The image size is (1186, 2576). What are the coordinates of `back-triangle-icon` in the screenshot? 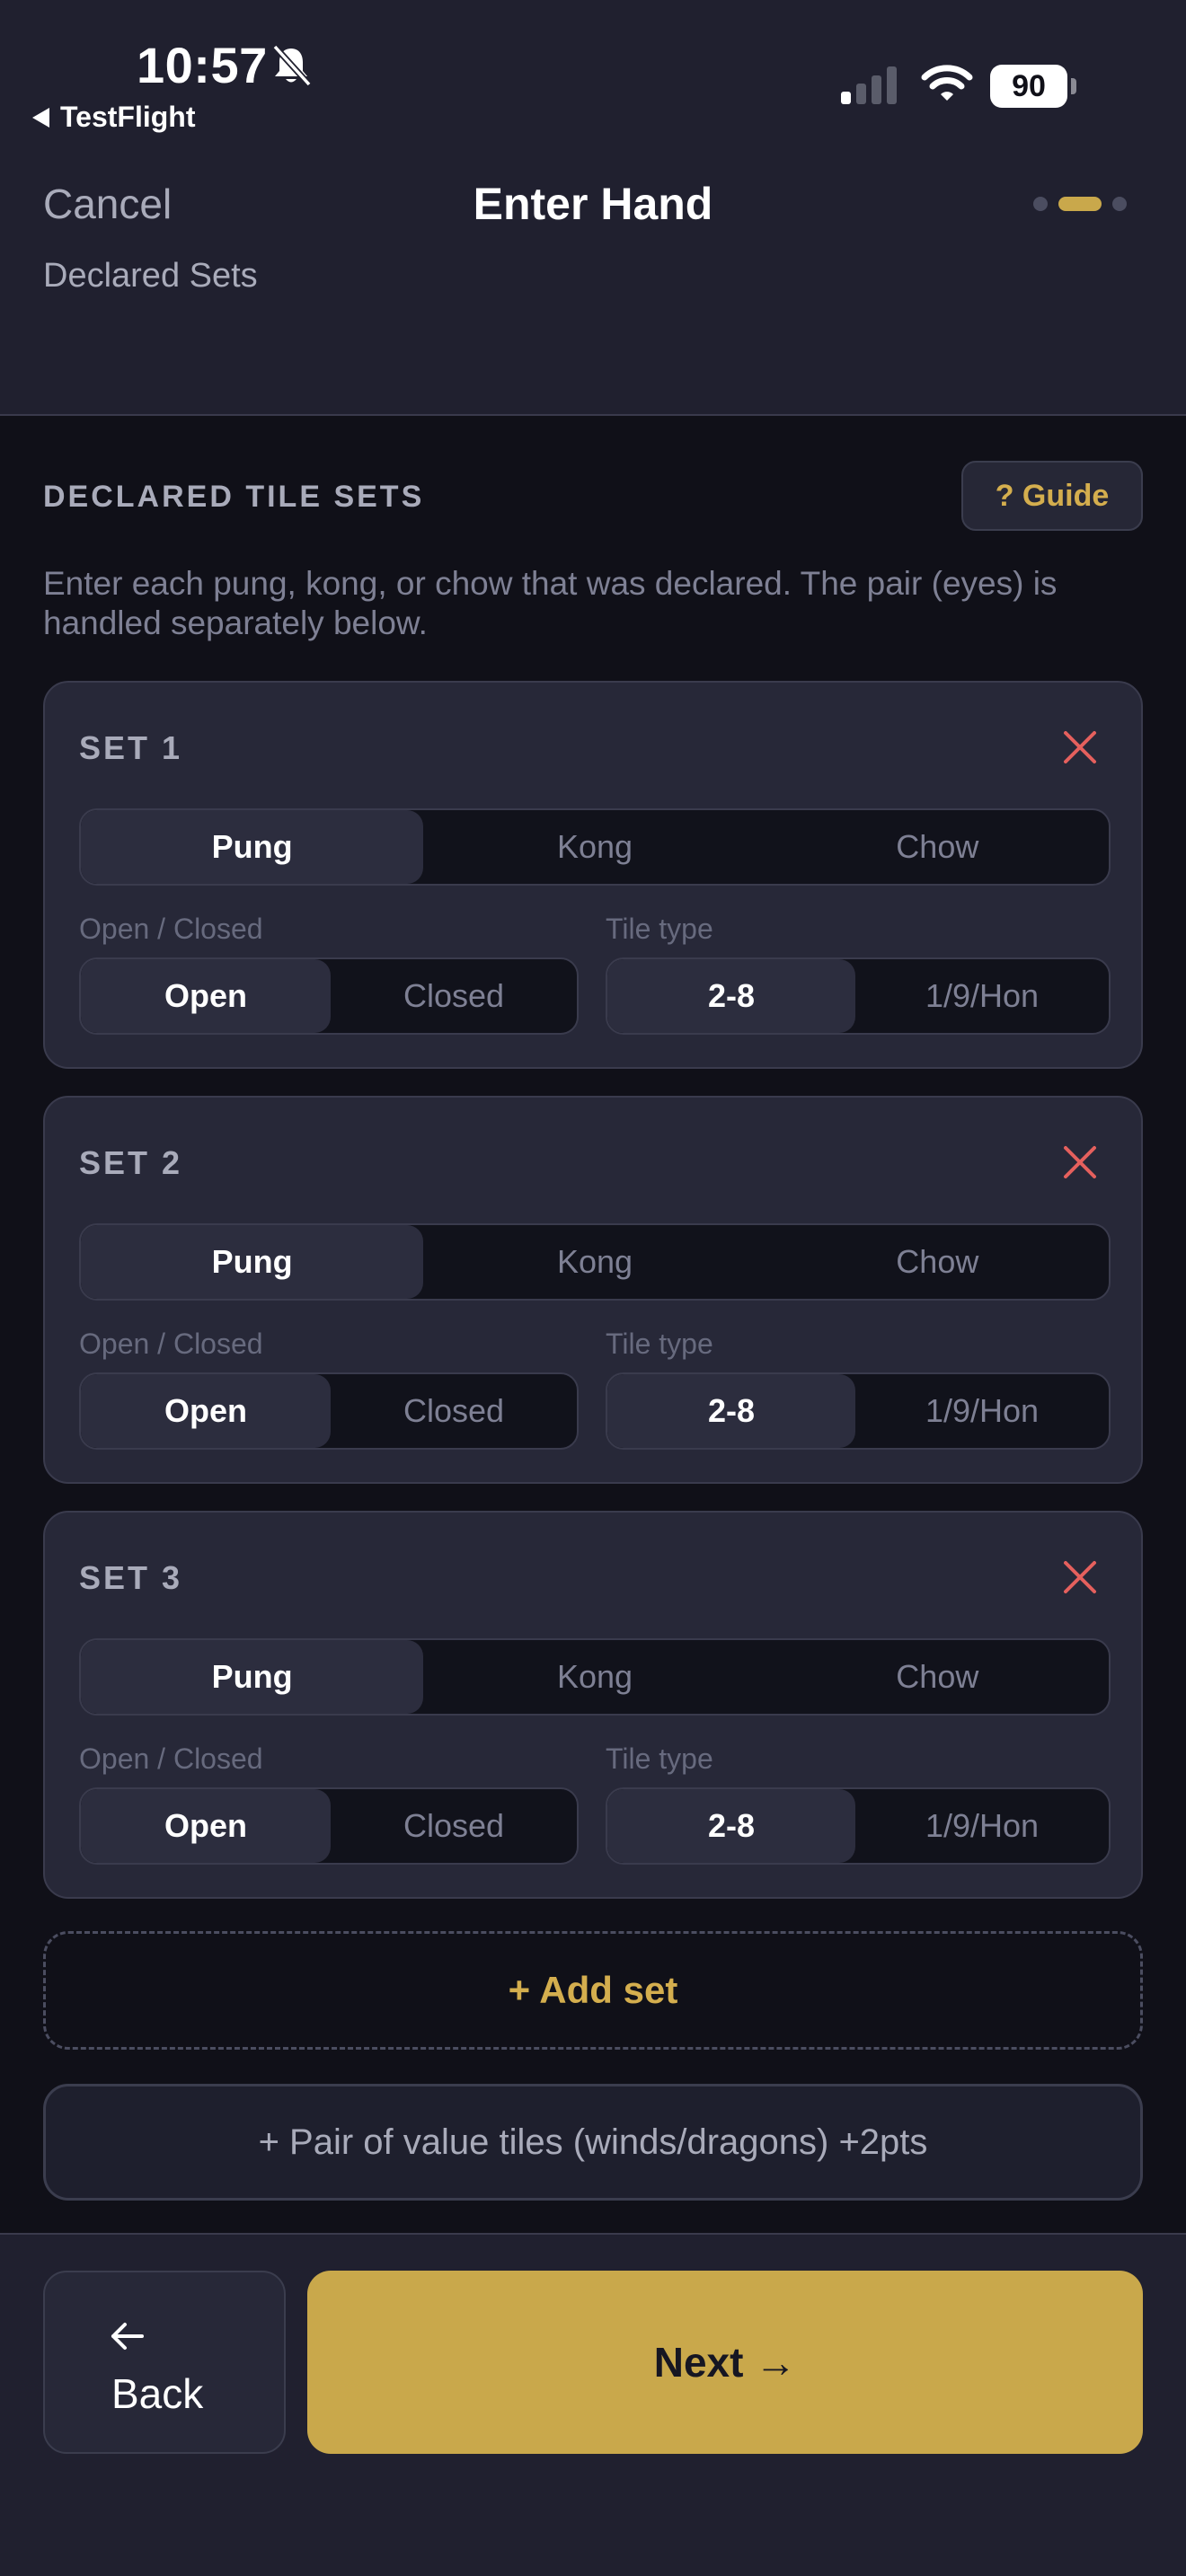 It's located at (40, 117).